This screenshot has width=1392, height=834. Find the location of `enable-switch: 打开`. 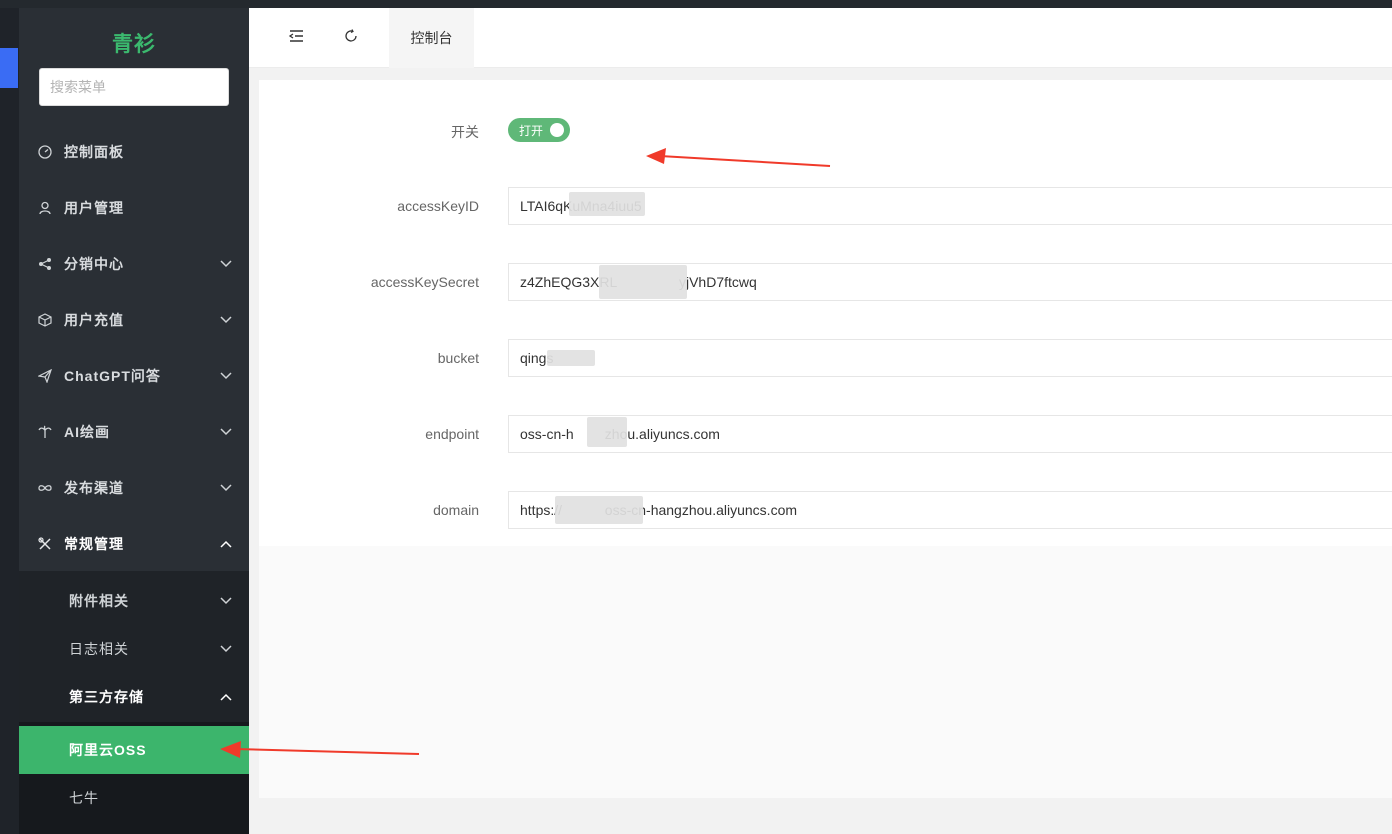

enable-switch: 打开 is located at coordinates (539, 130).